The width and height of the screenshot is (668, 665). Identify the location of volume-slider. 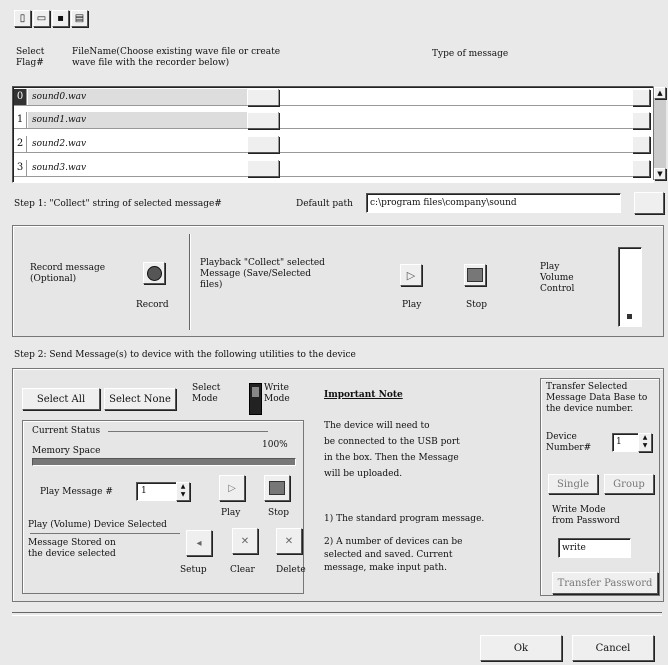
(630, 287).